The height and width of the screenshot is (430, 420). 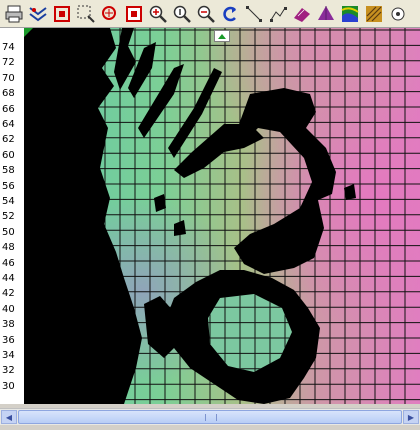 What do you see at coordinates (8, 94) in the screenshot?
I see `y-tick-label: 68` at bounding box center [8, 94].